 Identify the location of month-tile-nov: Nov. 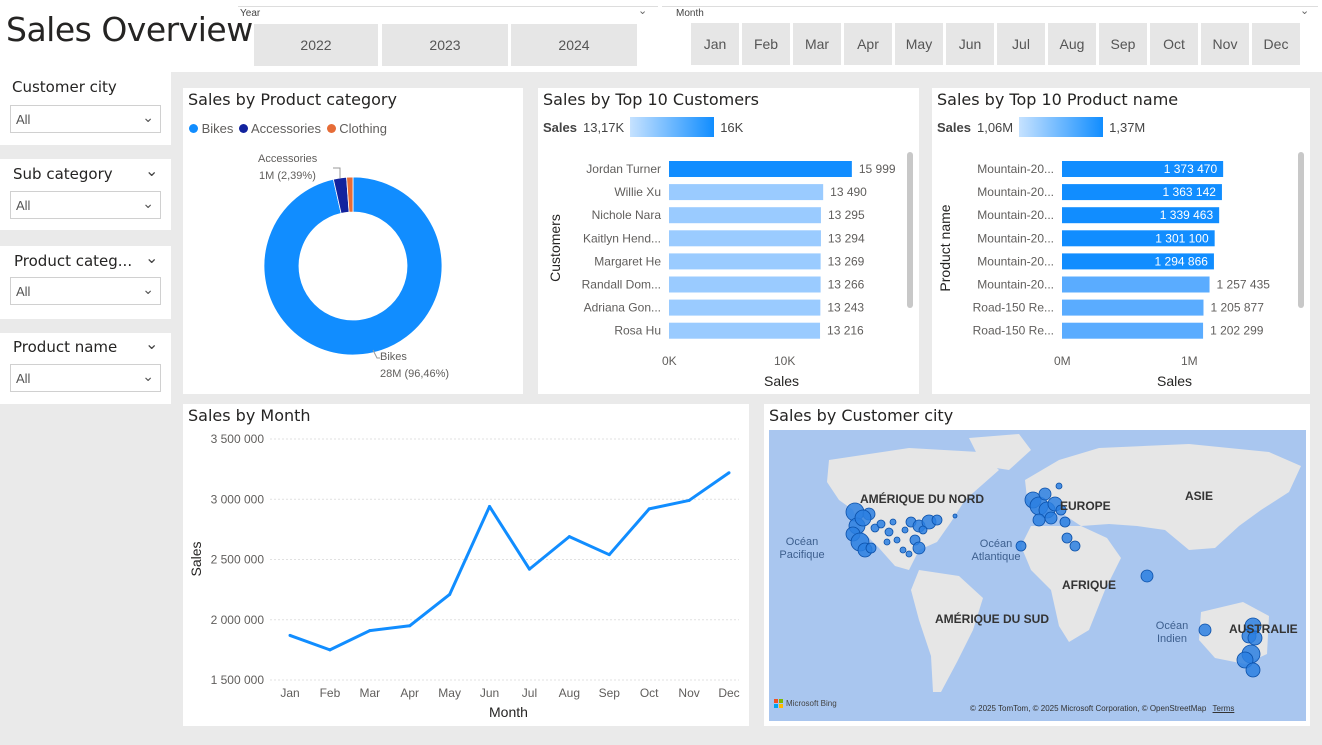
(1225, 44).